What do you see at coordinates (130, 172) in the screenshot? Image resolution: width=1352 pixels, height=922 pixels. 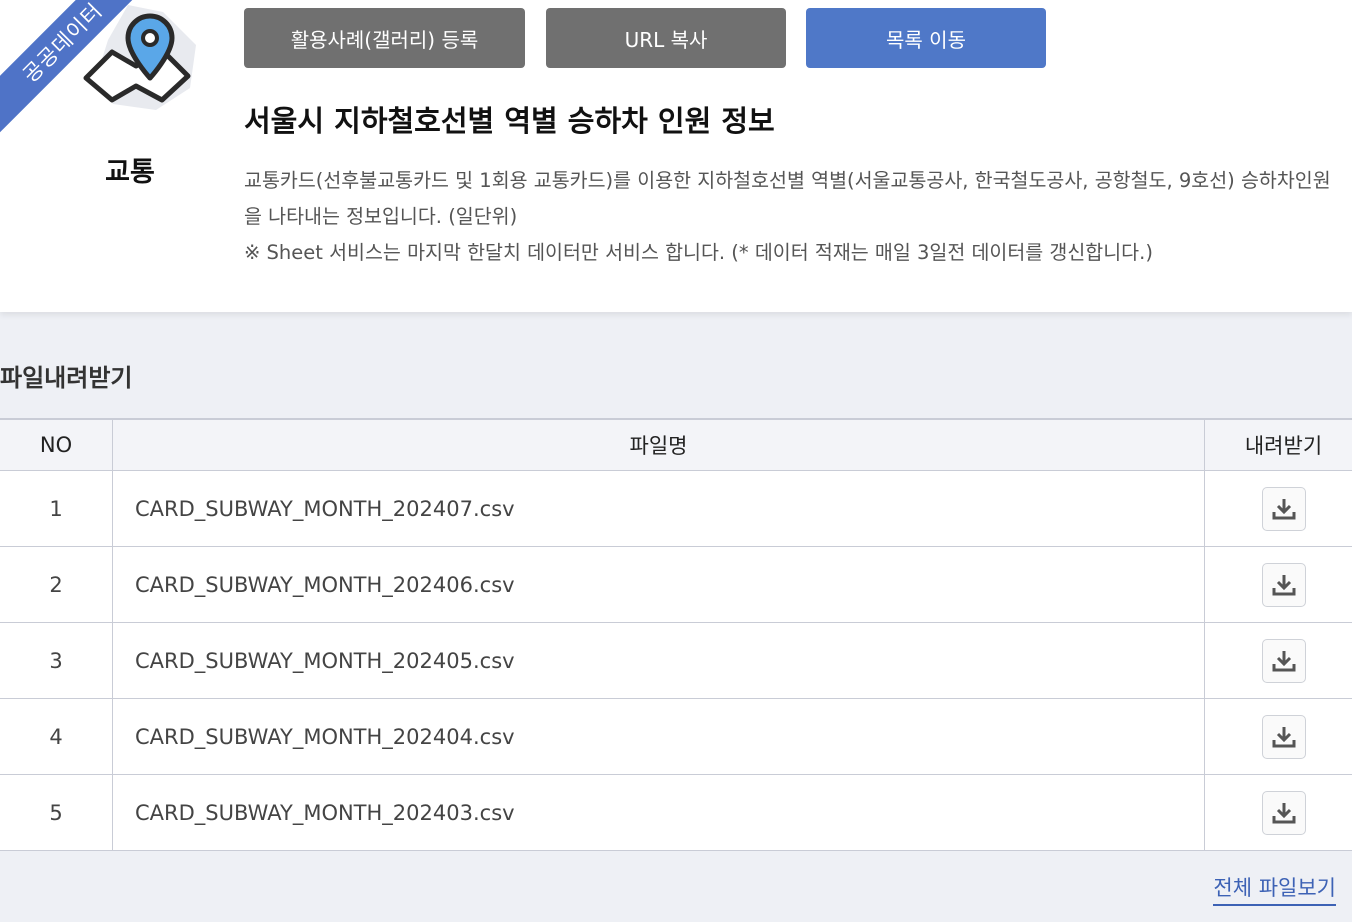 I see `category-label: 교통` at bounding box center [130, 172].